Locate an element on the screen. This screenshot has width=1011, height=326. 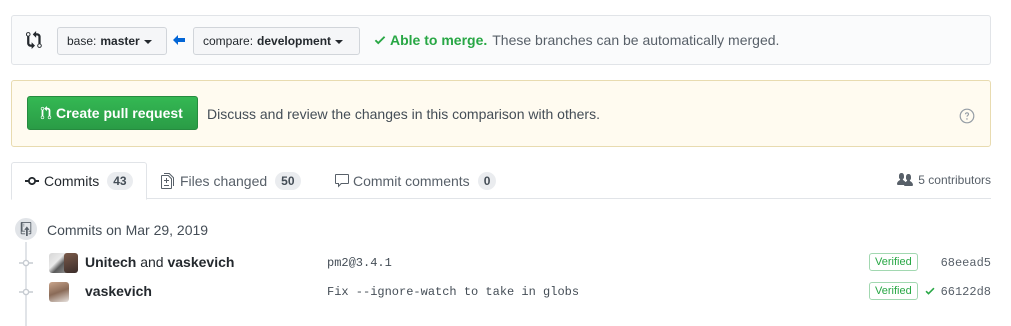
tab-files-changed: Files changed 50 is located at coordinates (231, 180).